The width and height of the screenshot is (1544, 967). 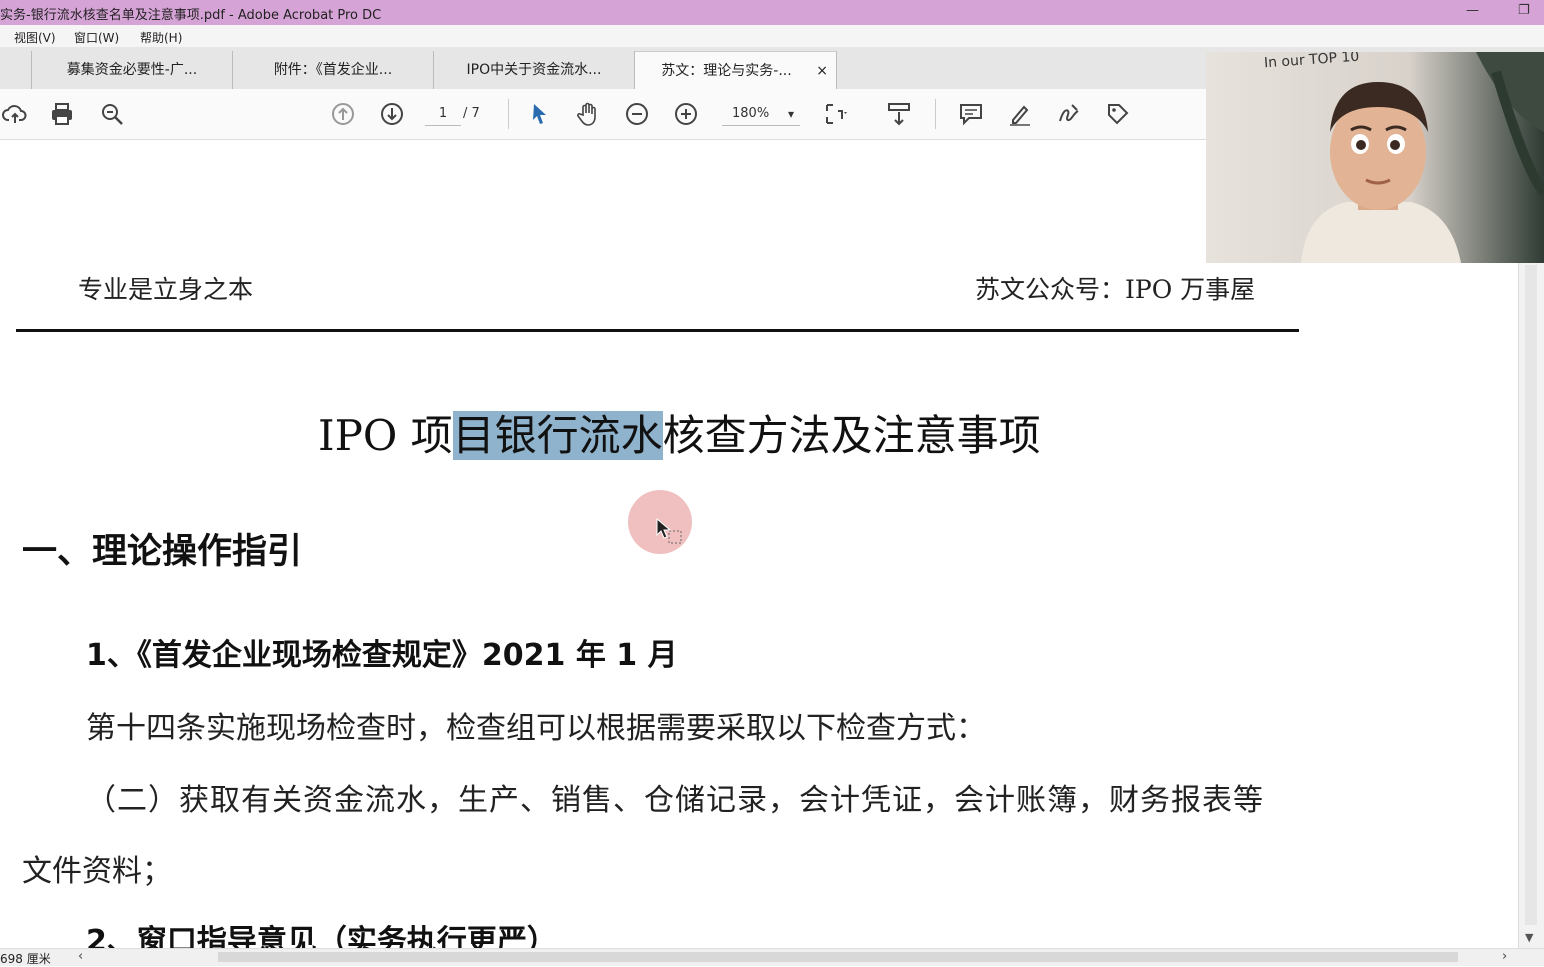 I want to click on chevron-down-icon: ▾, so click(x=790, y=114).